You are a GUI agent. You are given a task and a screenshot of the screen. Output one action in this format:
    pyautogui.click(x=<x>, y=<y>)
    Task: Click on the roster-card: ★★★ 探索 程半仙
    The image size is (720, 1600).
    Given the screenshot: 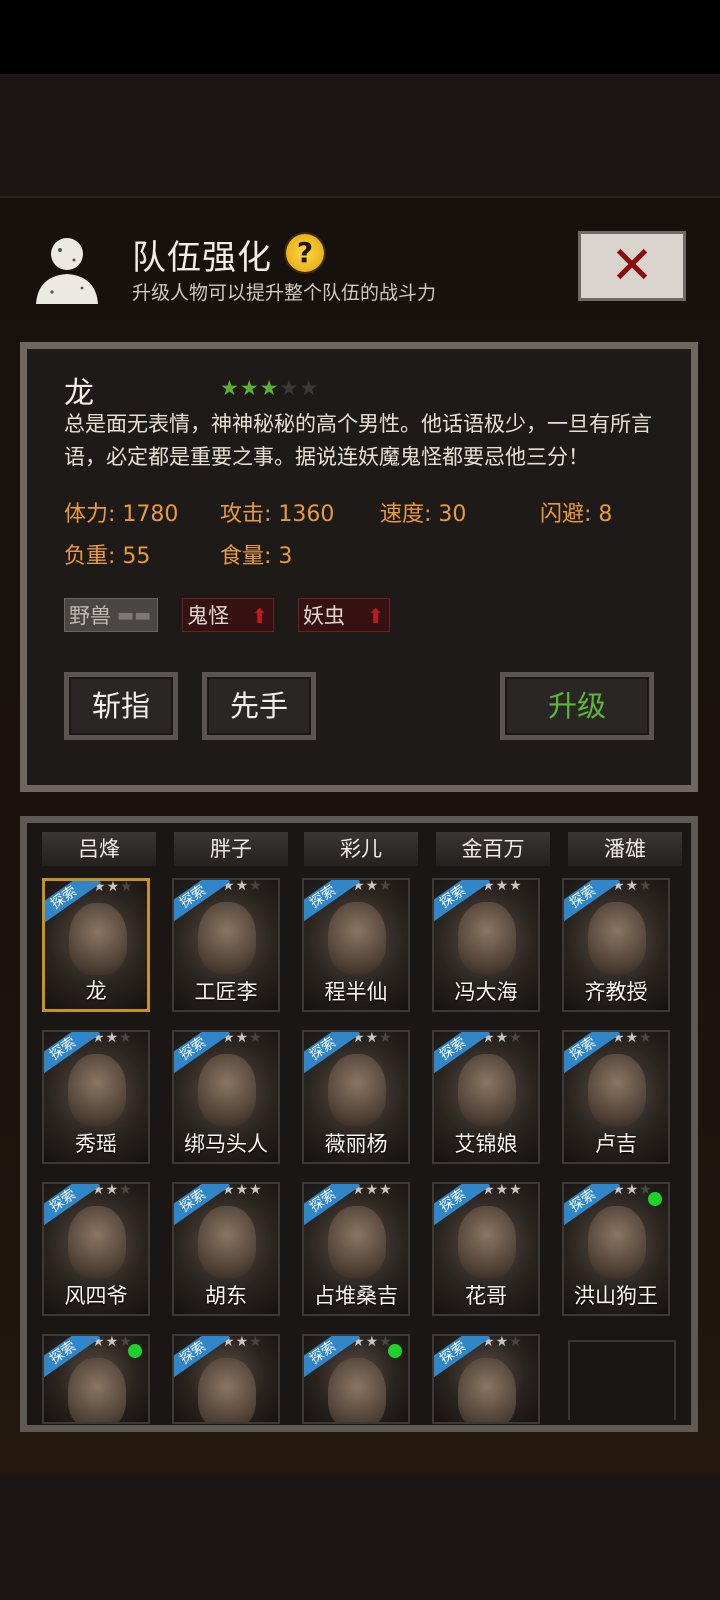 What is the action you would take?
    pyautogui.click(x=356, y=945)
    